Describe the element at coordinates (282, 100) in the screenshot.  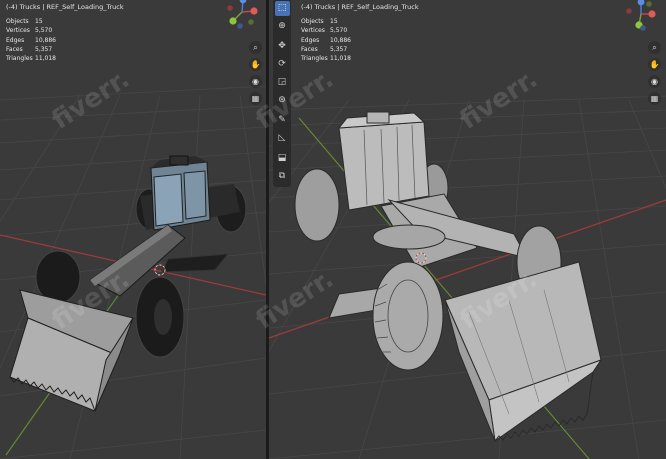
I see `transform-icon: ⊛` at that location.